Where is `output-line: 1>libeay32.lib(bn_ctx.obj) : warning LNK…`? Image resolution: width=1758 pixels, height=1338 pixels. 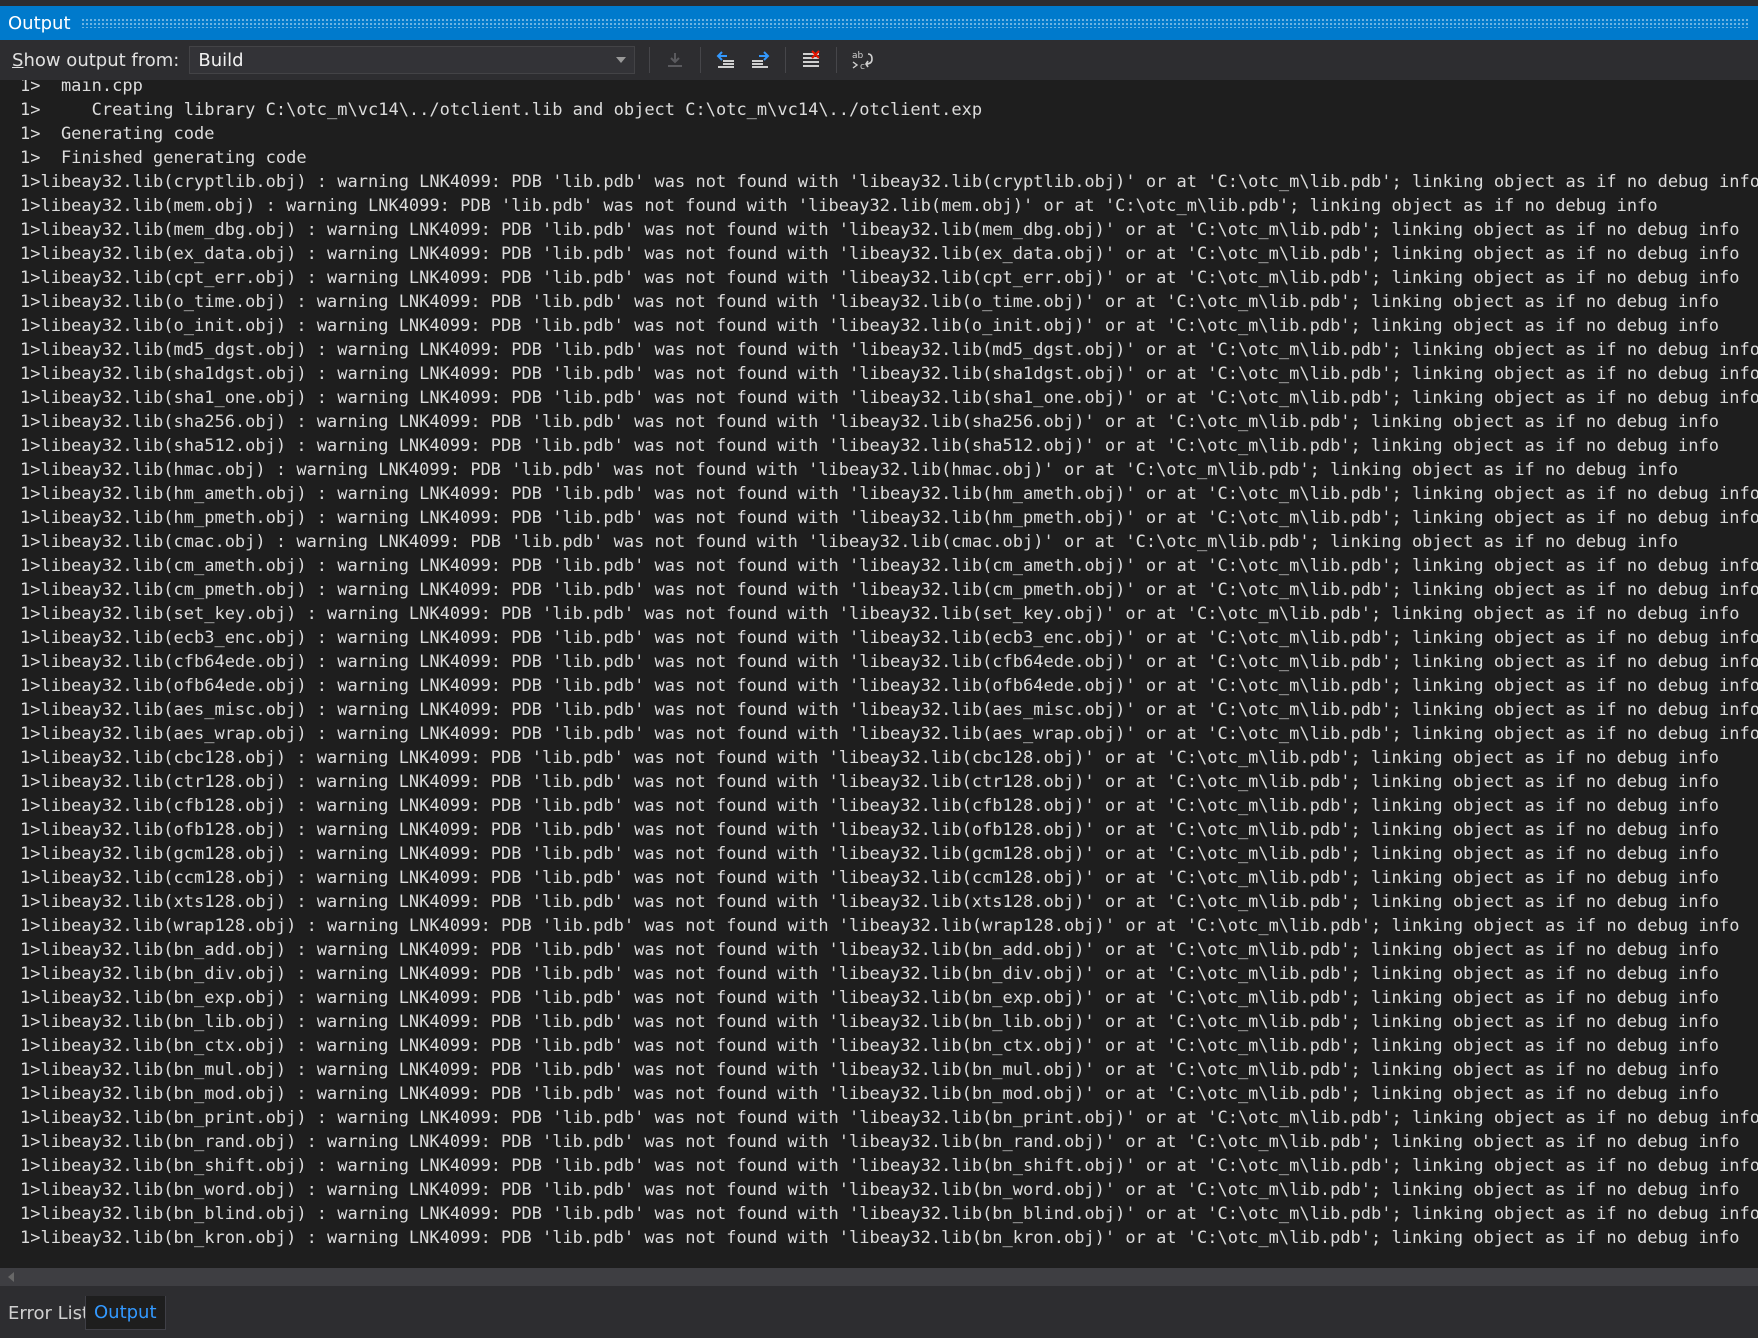 output-line: 1>libeay32.lib(bn_ctx.obj) : warning LNK… is located at coordinates (869, 1046).